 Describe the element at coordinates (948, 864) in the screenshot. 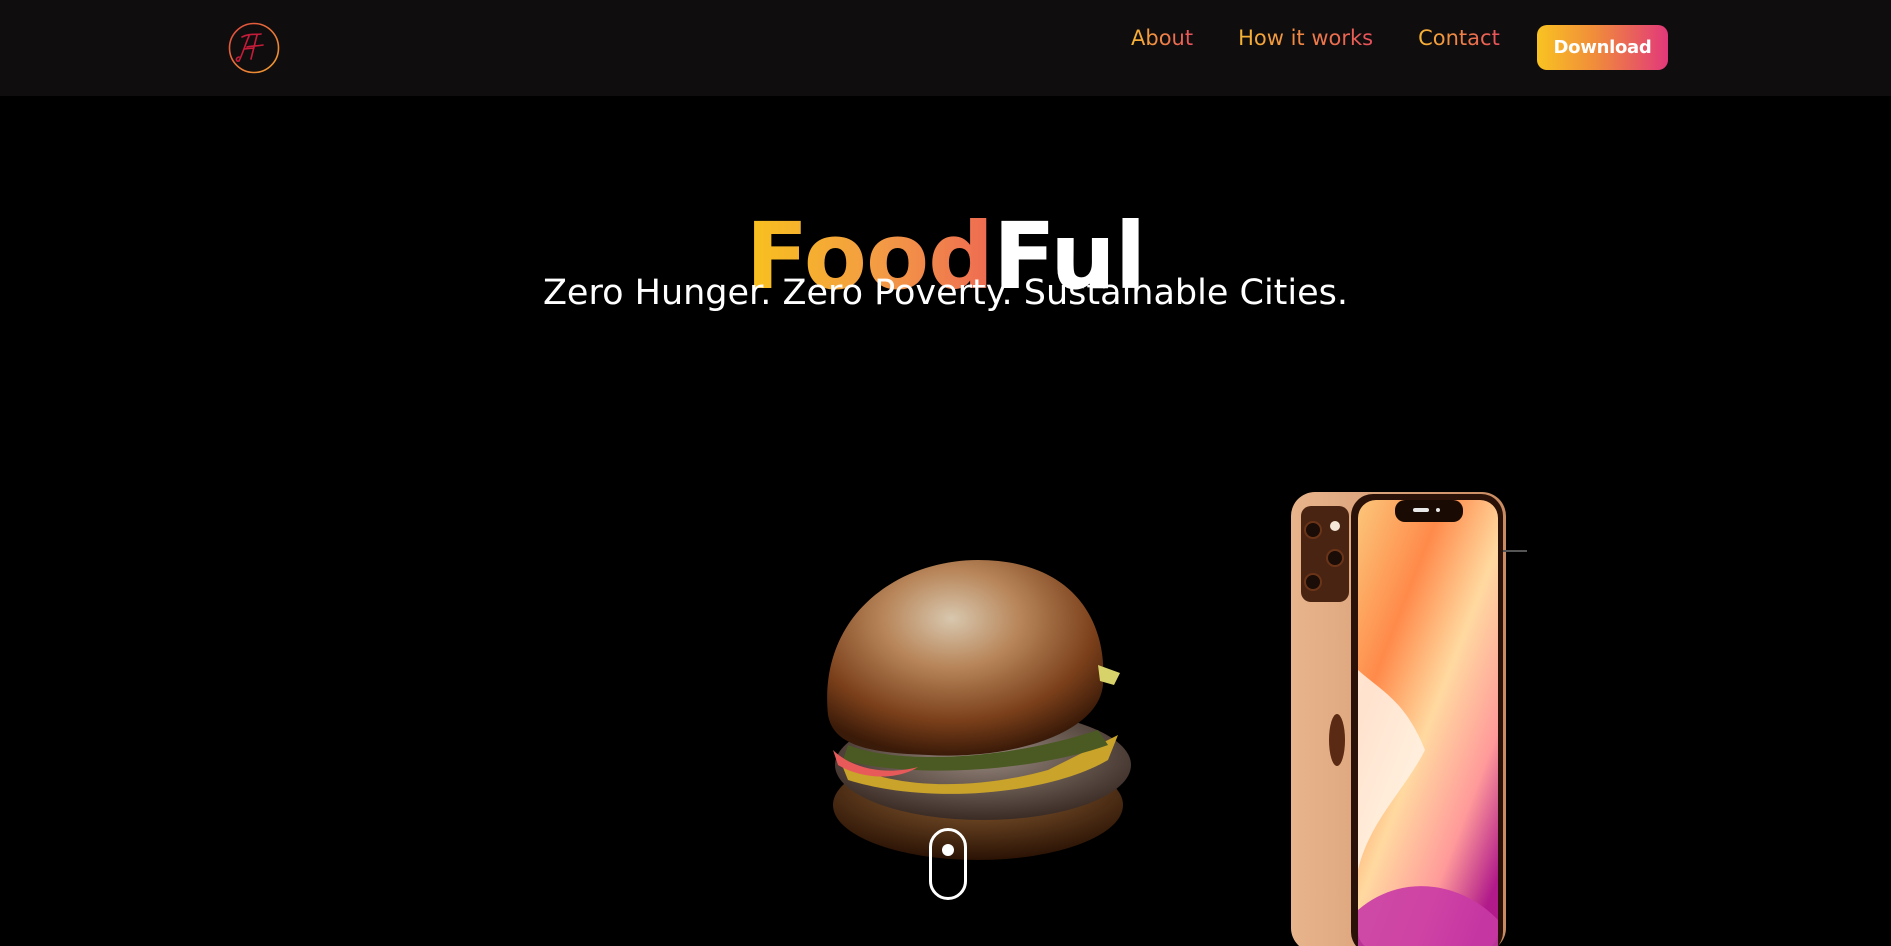

I see `scroll-mouse-icon` at that location.